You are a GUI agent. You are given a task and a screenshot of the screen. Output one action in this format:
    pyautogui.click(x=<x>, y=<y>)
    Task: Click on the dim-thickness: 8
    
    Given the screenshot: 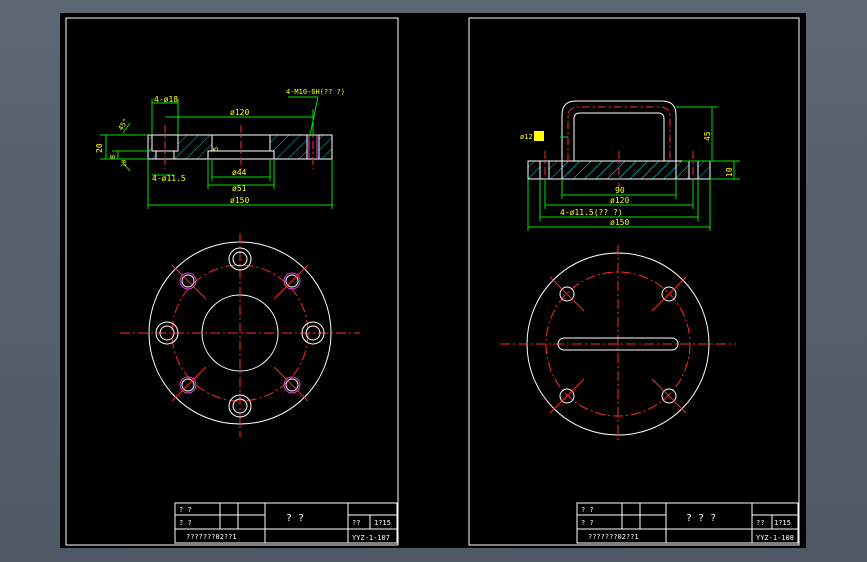 What is the action you would take?
    pyautogui.click(x=113, y=157)
    